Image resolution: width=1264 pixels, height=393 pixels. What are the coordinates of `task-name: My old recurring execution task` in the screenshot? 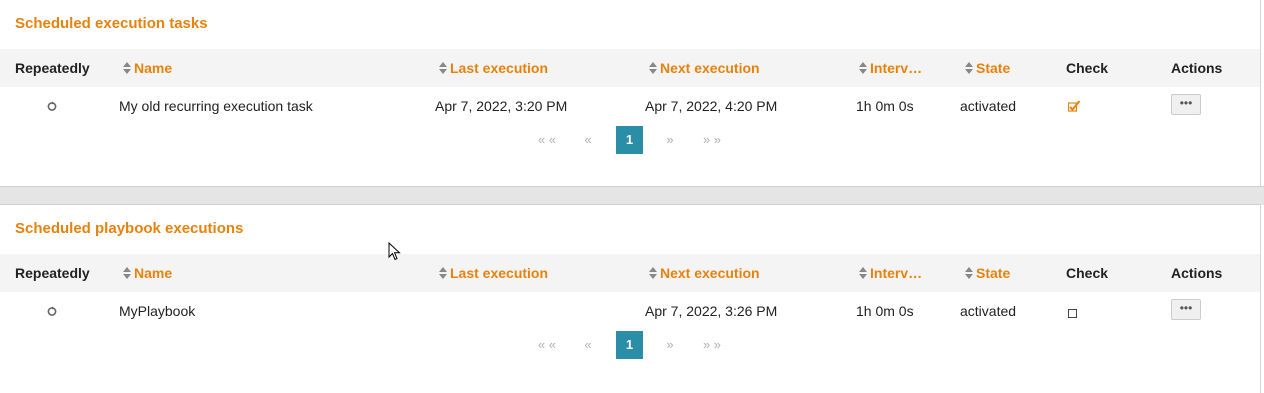 It's located at (216, 106).